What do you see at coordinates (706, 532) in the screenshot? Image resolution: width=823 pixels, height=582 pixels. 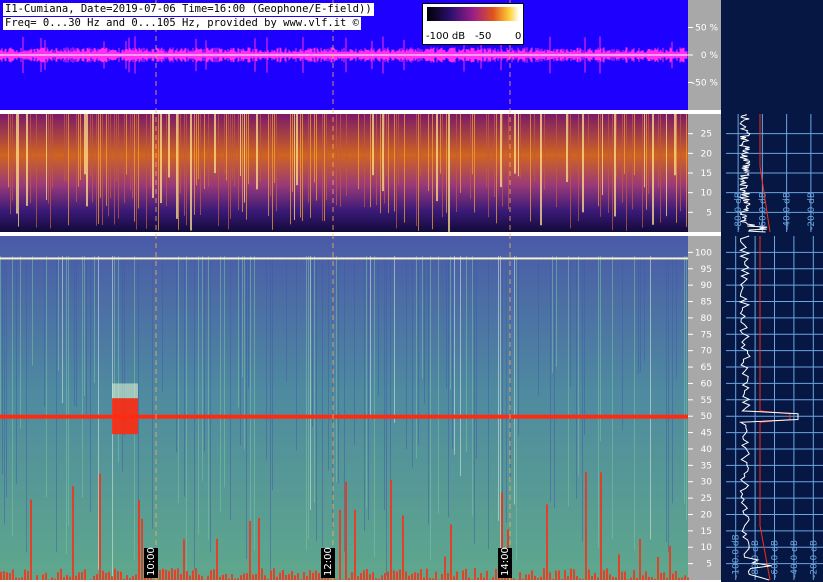 I see `spectrogram-high-tick-label: 15` at bounding box center [706, 532].